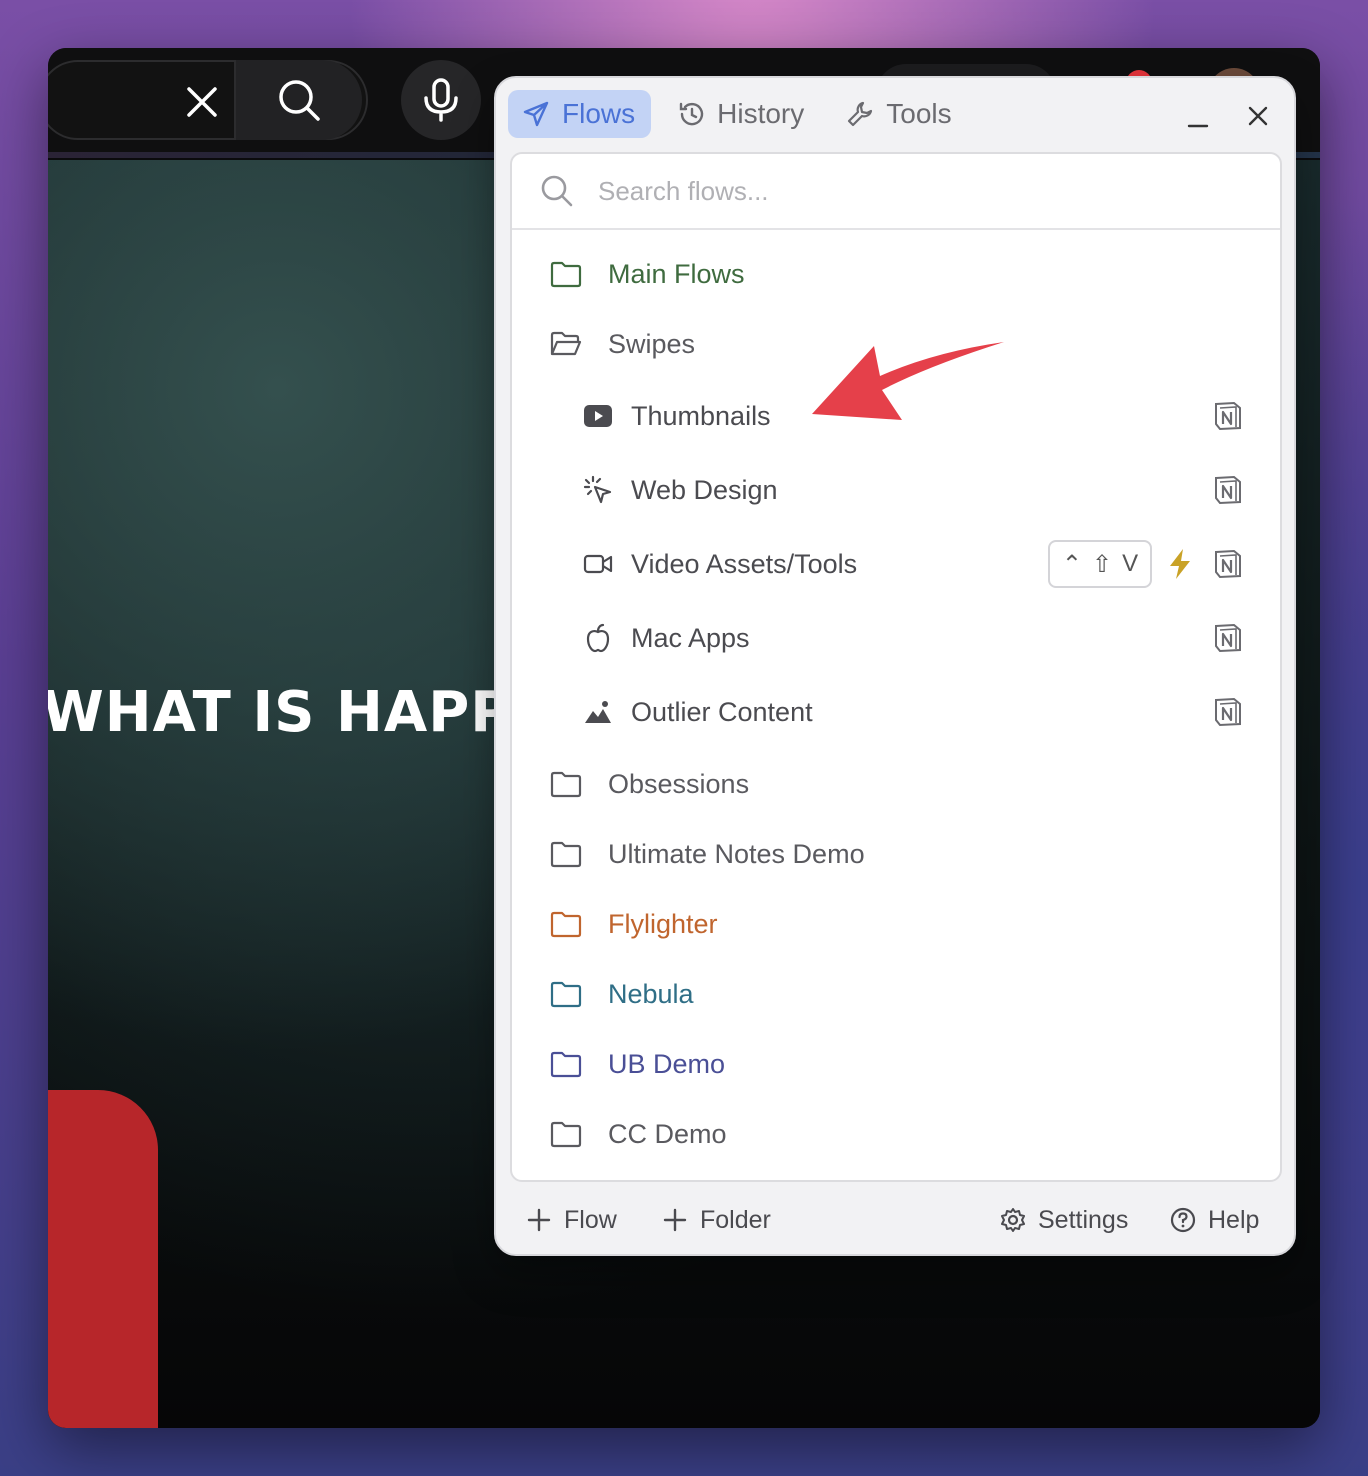 This screenshot has width=1368, height=1476. Describe the element at coordinates (598, 564) in the screenshot. I see `video-camera-icon` at that location.